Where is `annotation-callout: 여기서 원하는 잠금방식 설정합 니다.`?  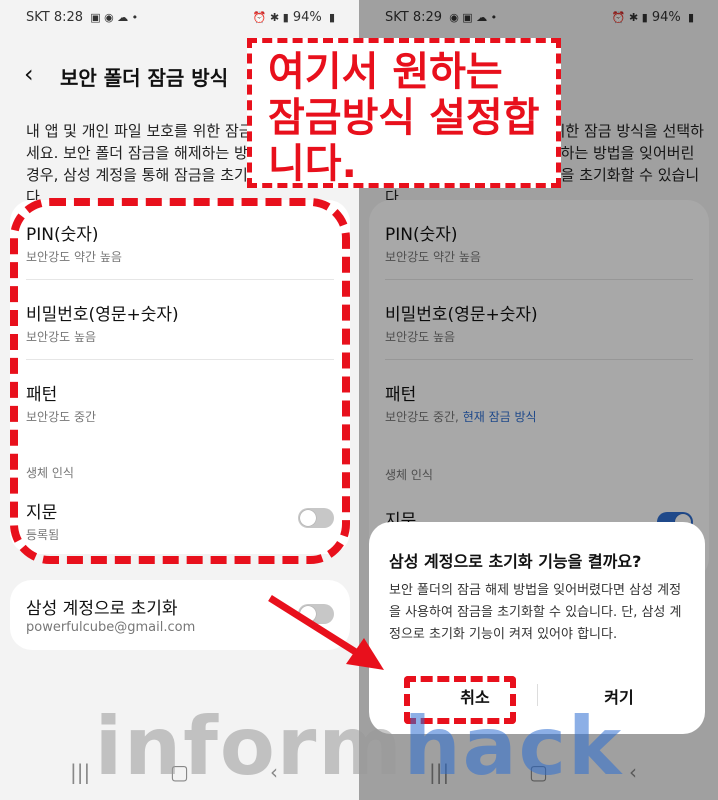
annotation-callout: 여기서 원하는 잠금방식 설정합 니다. is located at coordinates (404, 113).